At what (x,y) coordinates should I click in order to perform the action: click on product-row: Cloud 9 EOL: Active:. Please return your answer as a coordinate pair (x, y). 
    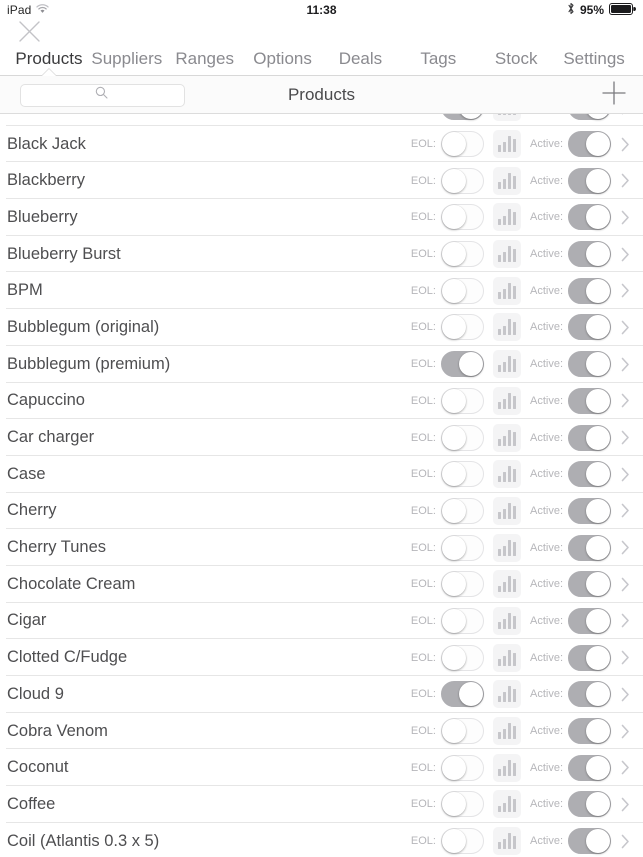
    Looking at the image, I should click on (321, 694).